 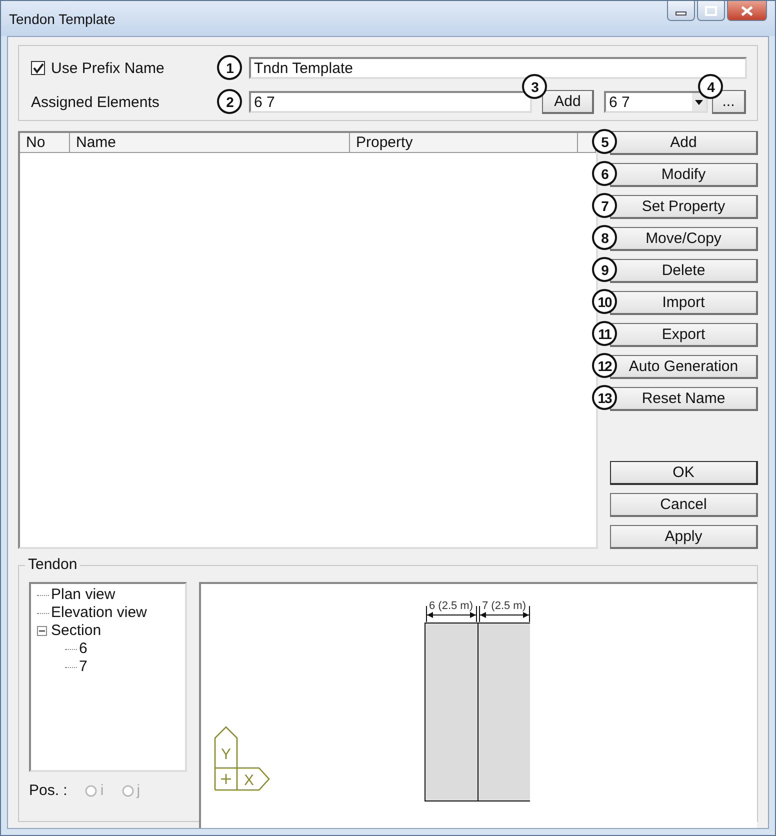 I want to click on position-label: Pos. :, so click(x=48, y=790).